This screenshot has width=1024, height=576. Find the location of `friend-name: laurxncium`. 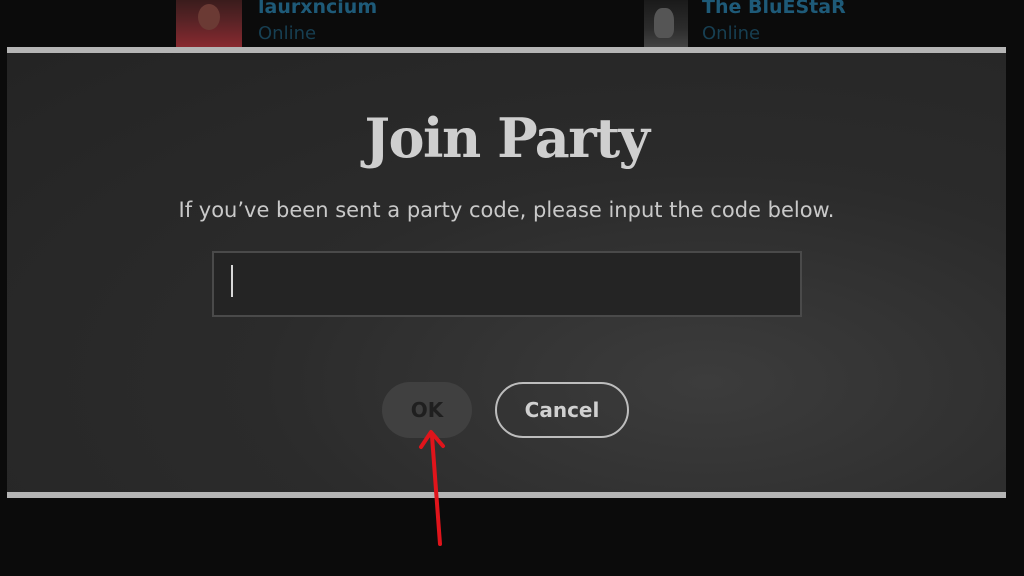

friend-name: laurxncium is located at coordinates (318, 9).